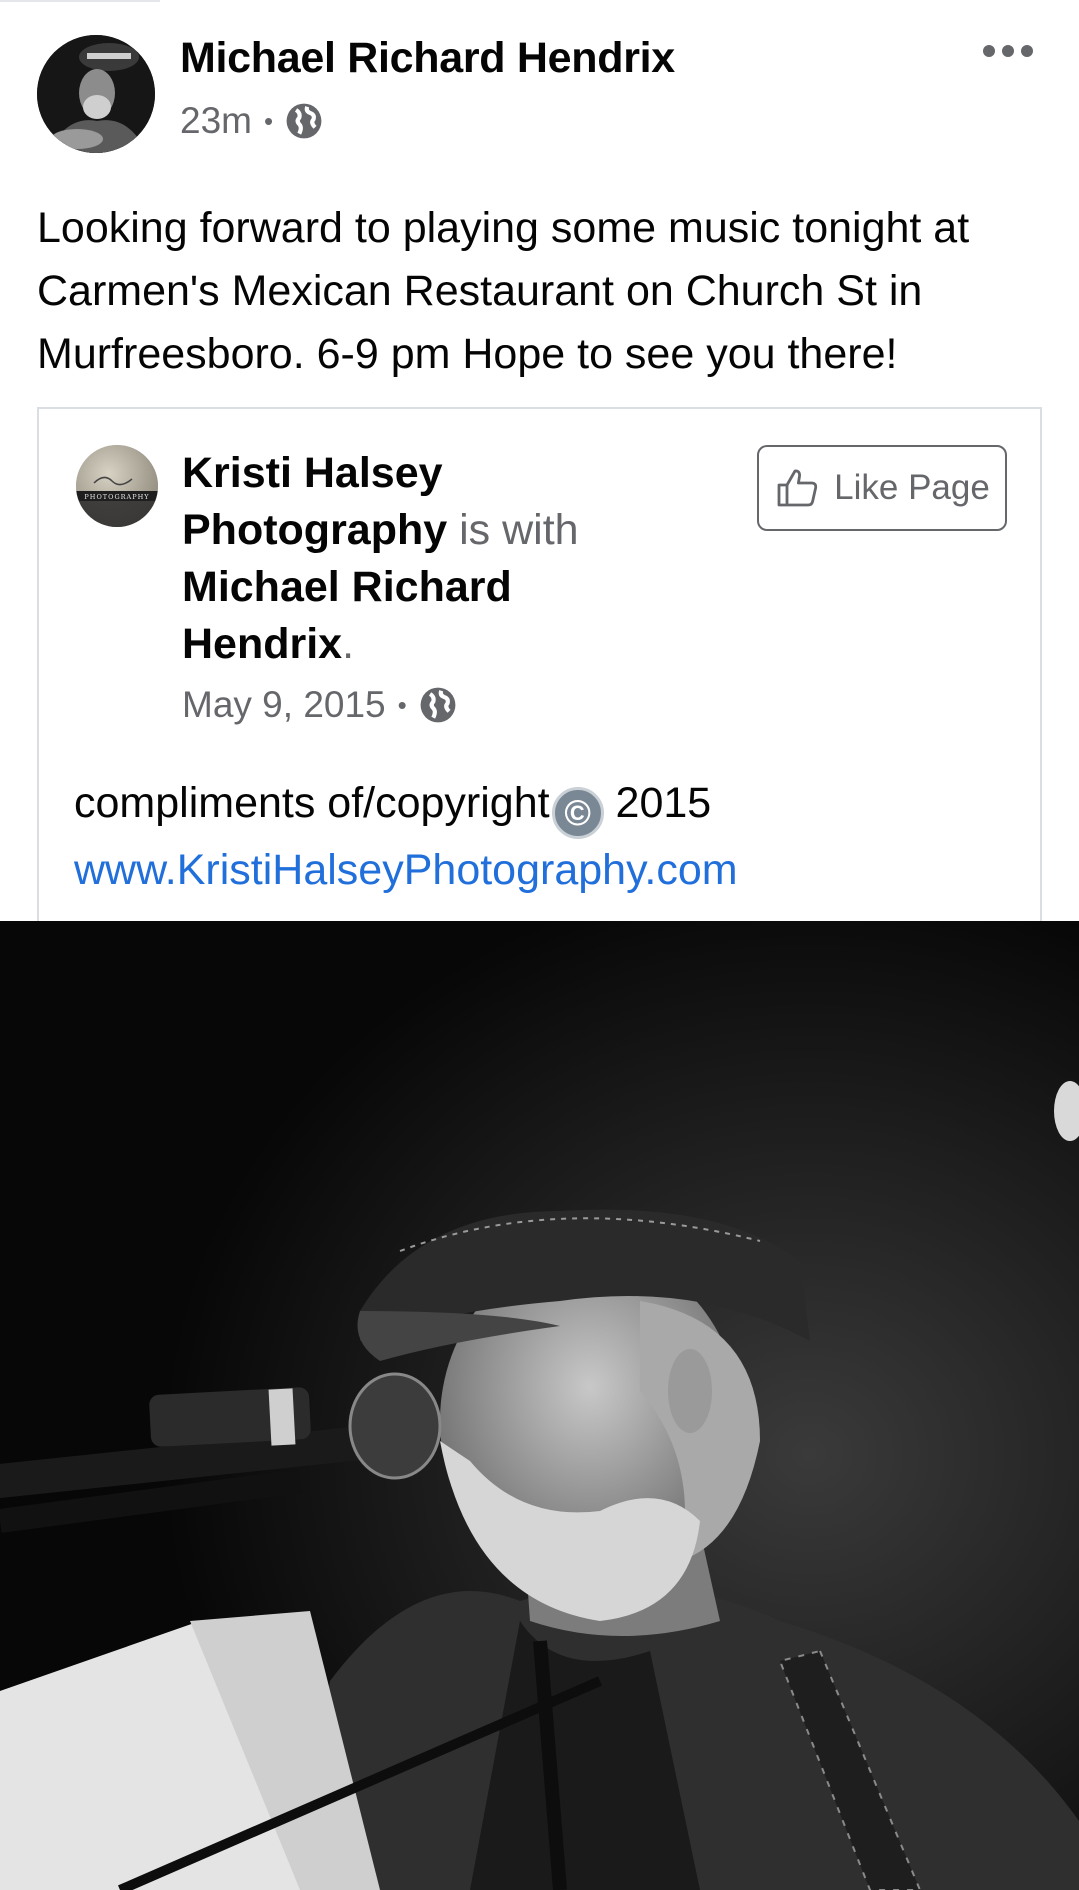  Describe the element at coordinates (216, 121) in the screenshot. I see `post-timestamp: 23m` at that location.